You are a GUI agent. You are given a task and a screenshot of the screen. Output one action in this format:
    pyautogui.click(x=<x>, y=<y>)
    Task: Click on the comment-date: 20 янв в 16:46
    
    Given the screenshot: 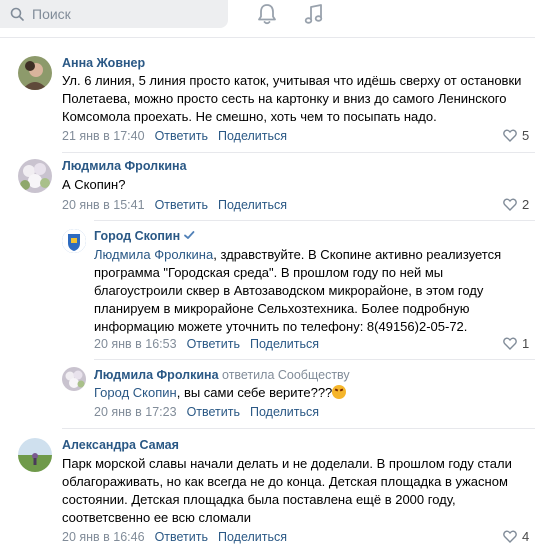 What is the action you would take?
    pyautogui.click(x=103, y=537)
    